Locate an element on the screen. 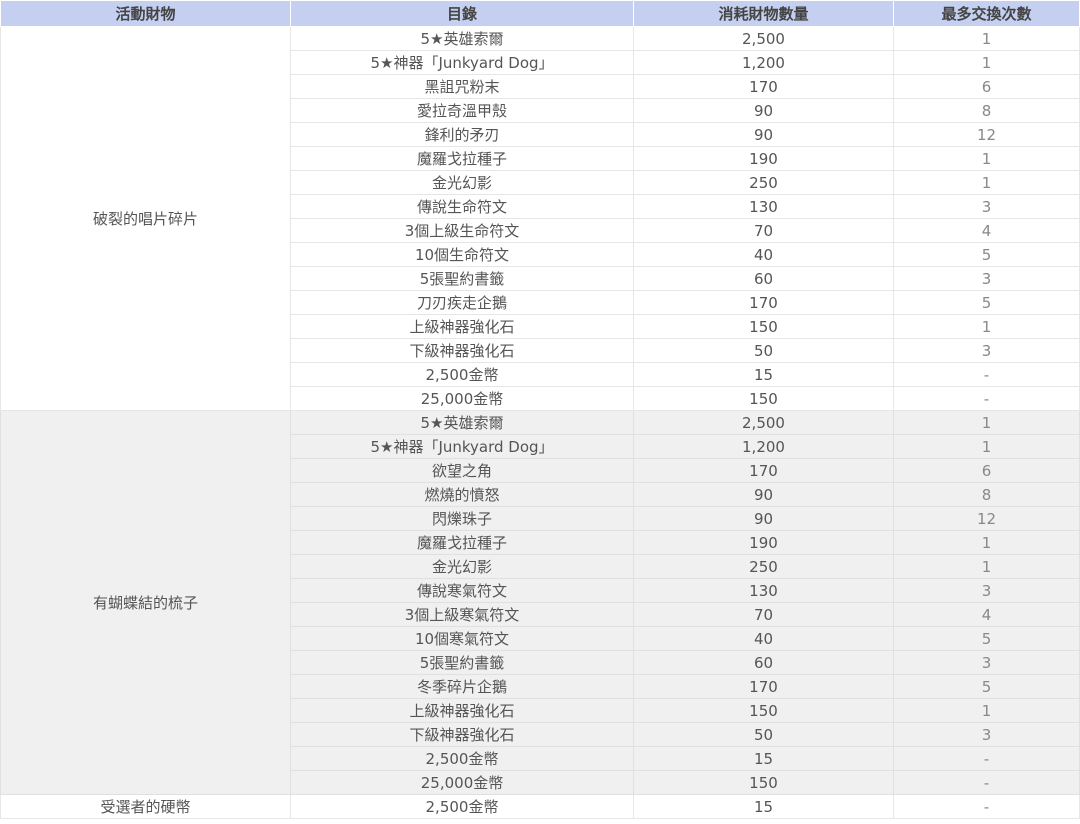 The image size is (1080, 824). cost-cell: 2,500 is located at coordinates (763, 422).